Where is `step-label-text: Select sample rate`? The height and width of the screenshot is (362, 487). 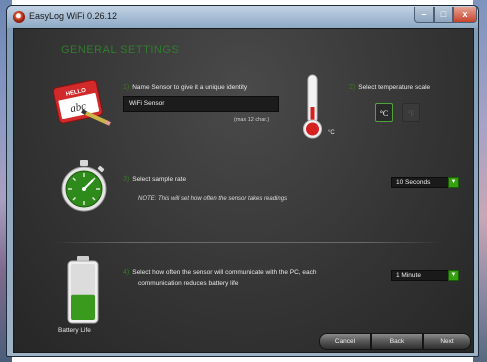
step-label-text: Select sample rate is located at coordinates (159, 179).